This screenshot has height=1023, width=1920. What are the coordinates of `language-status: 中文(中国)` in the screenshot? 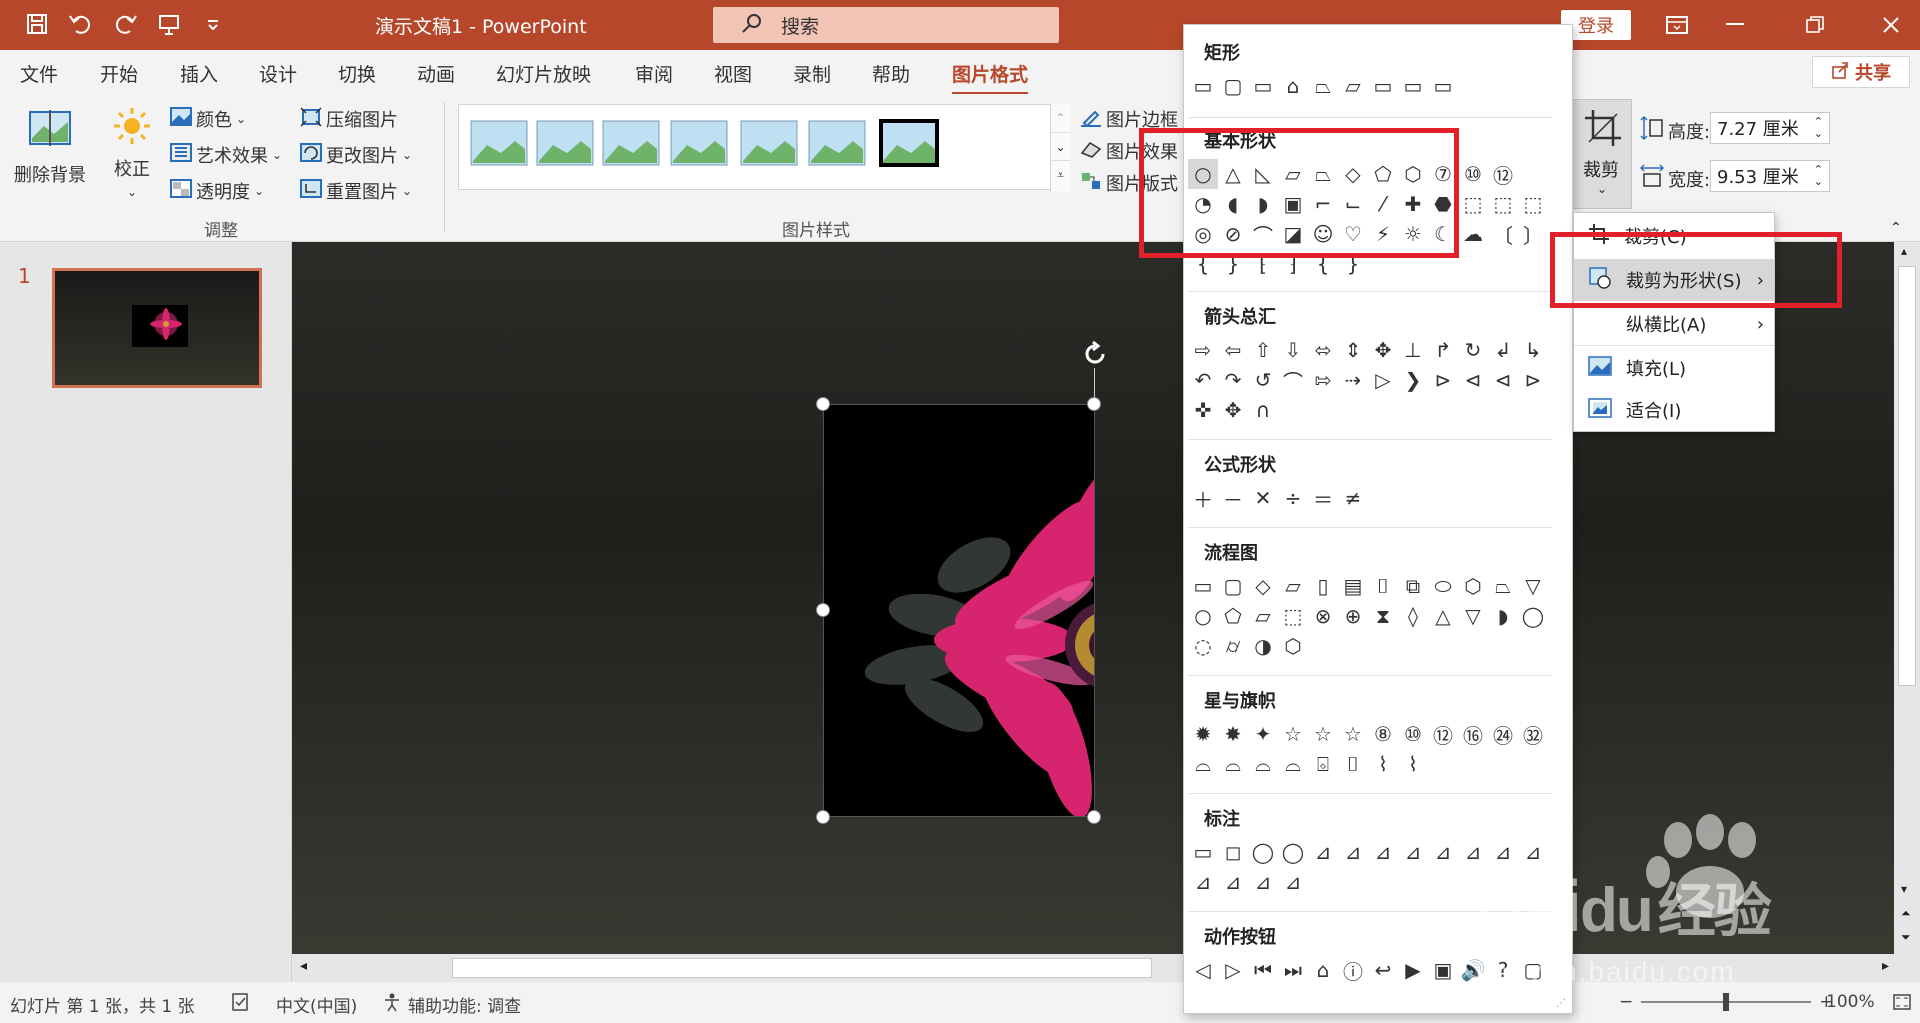 It's located at (316, 1004).